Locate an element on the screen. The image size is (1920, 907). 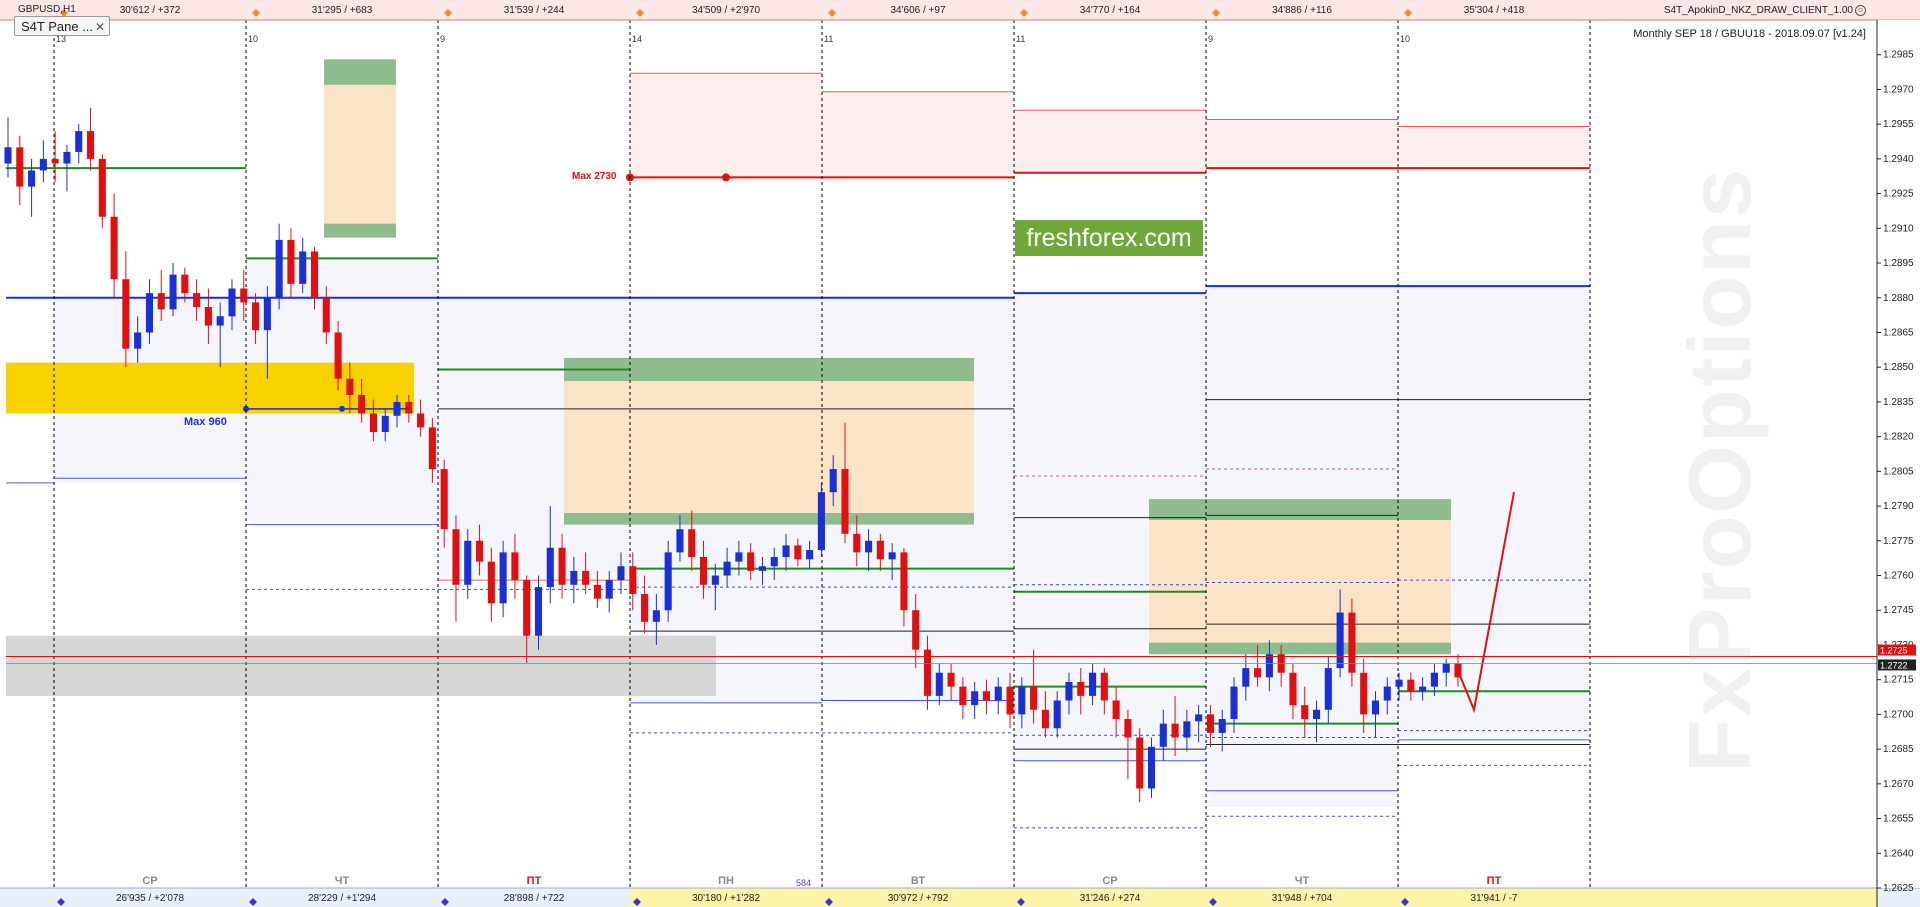
price-tag-alt-label: 1.2725 is located at coordinates (1894, 651).